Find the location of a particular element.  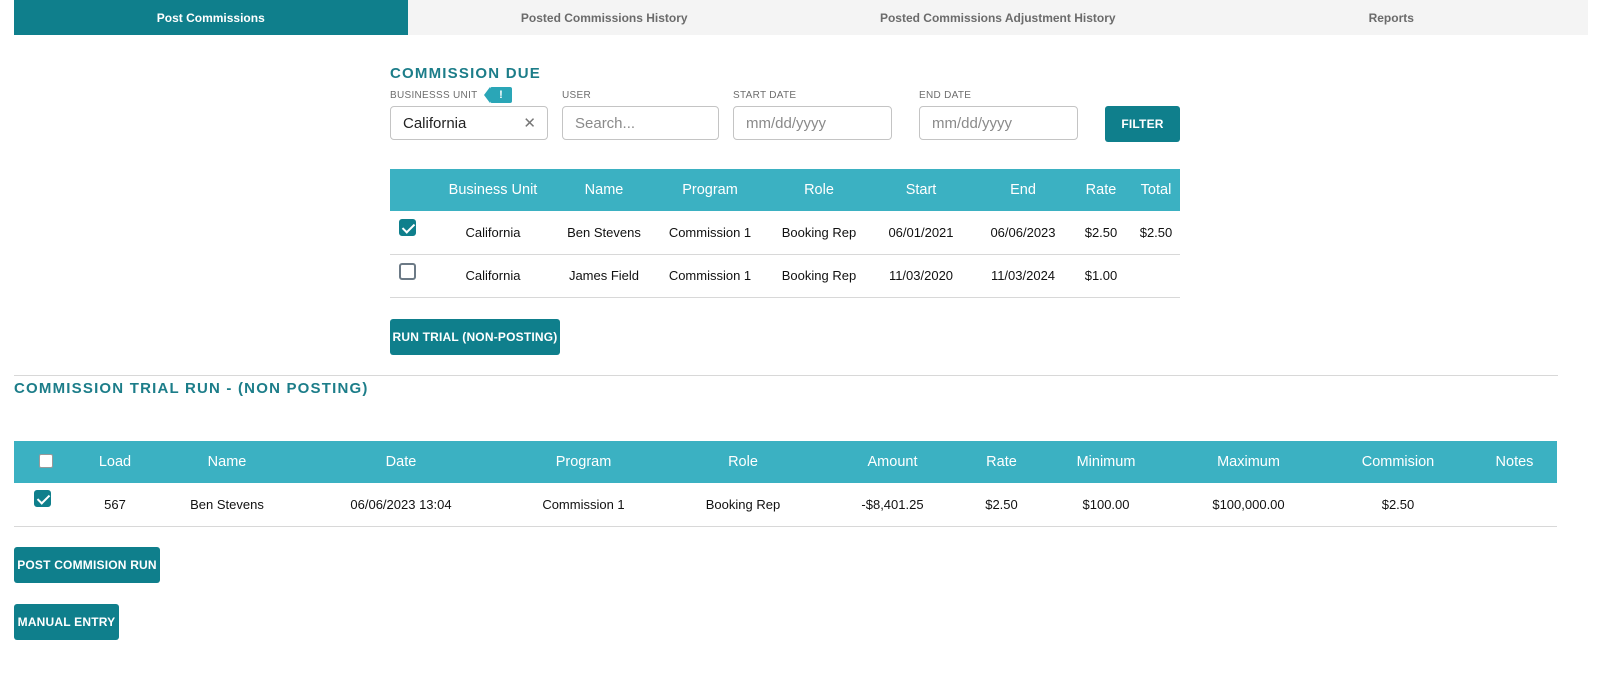

select-all-checkbox is located at coordinates (46, 461).